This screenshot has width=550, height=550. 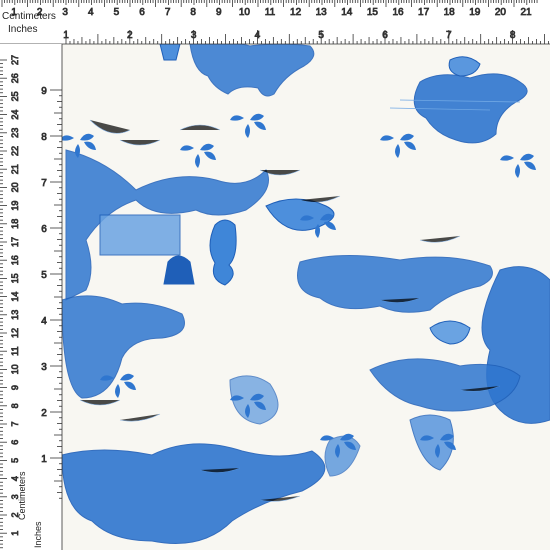 I want to click on top-cm-label: 7, so click(x=168, y=12).